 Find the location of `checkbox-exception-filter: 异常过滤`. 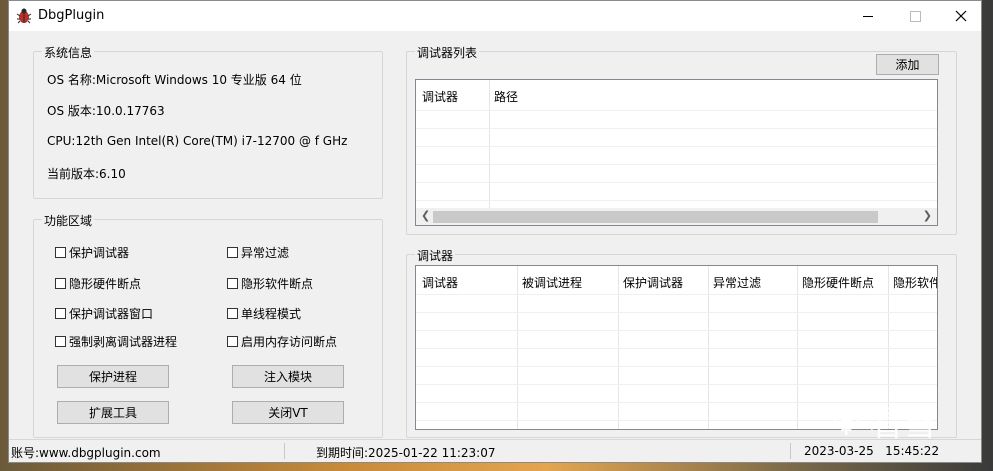

checkbox-exception-filter: 异常过滤 is located at coordinates (258, 252).